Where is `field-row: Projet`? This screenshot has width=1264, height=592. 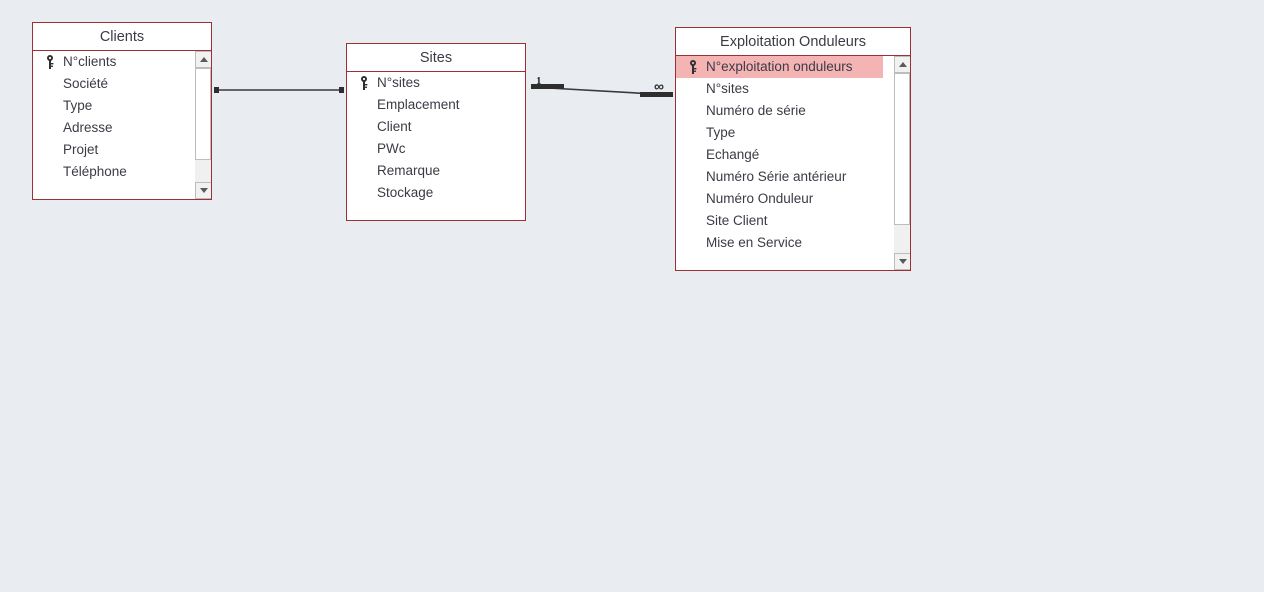
field-row: Projet is located at coordinates (122, 150).